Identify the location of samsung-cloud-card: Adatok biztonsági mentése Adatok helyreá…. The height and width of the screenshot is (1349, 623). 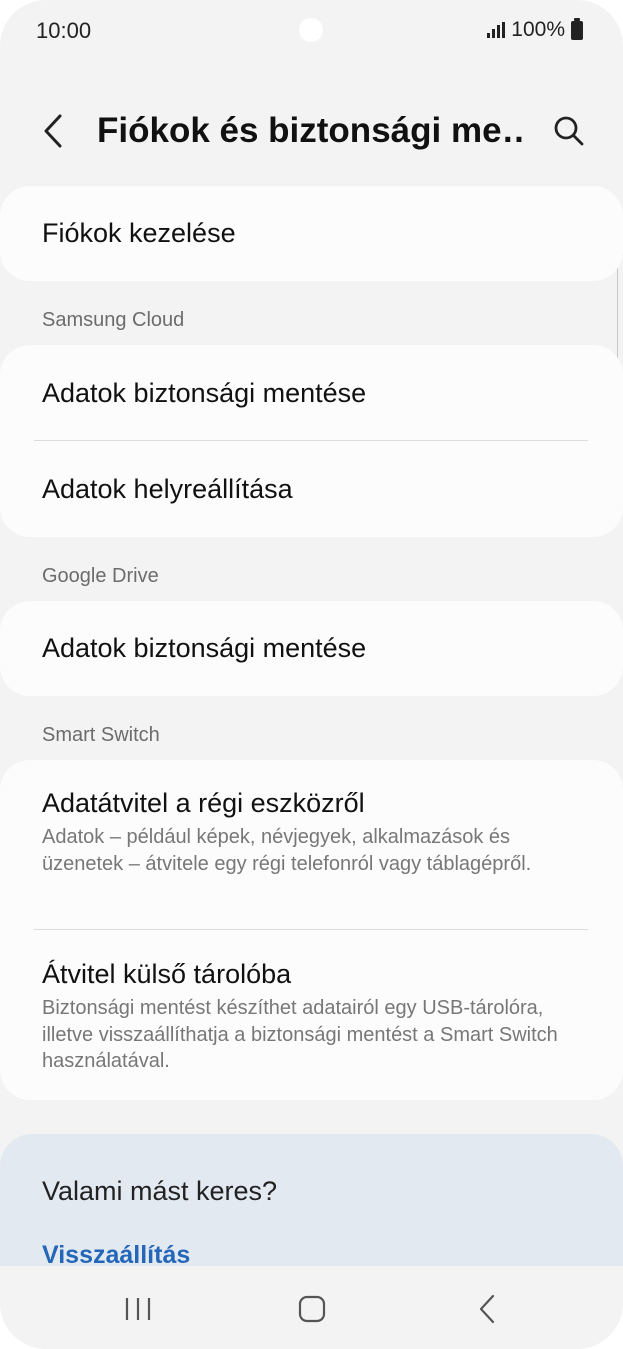
(311, 441).